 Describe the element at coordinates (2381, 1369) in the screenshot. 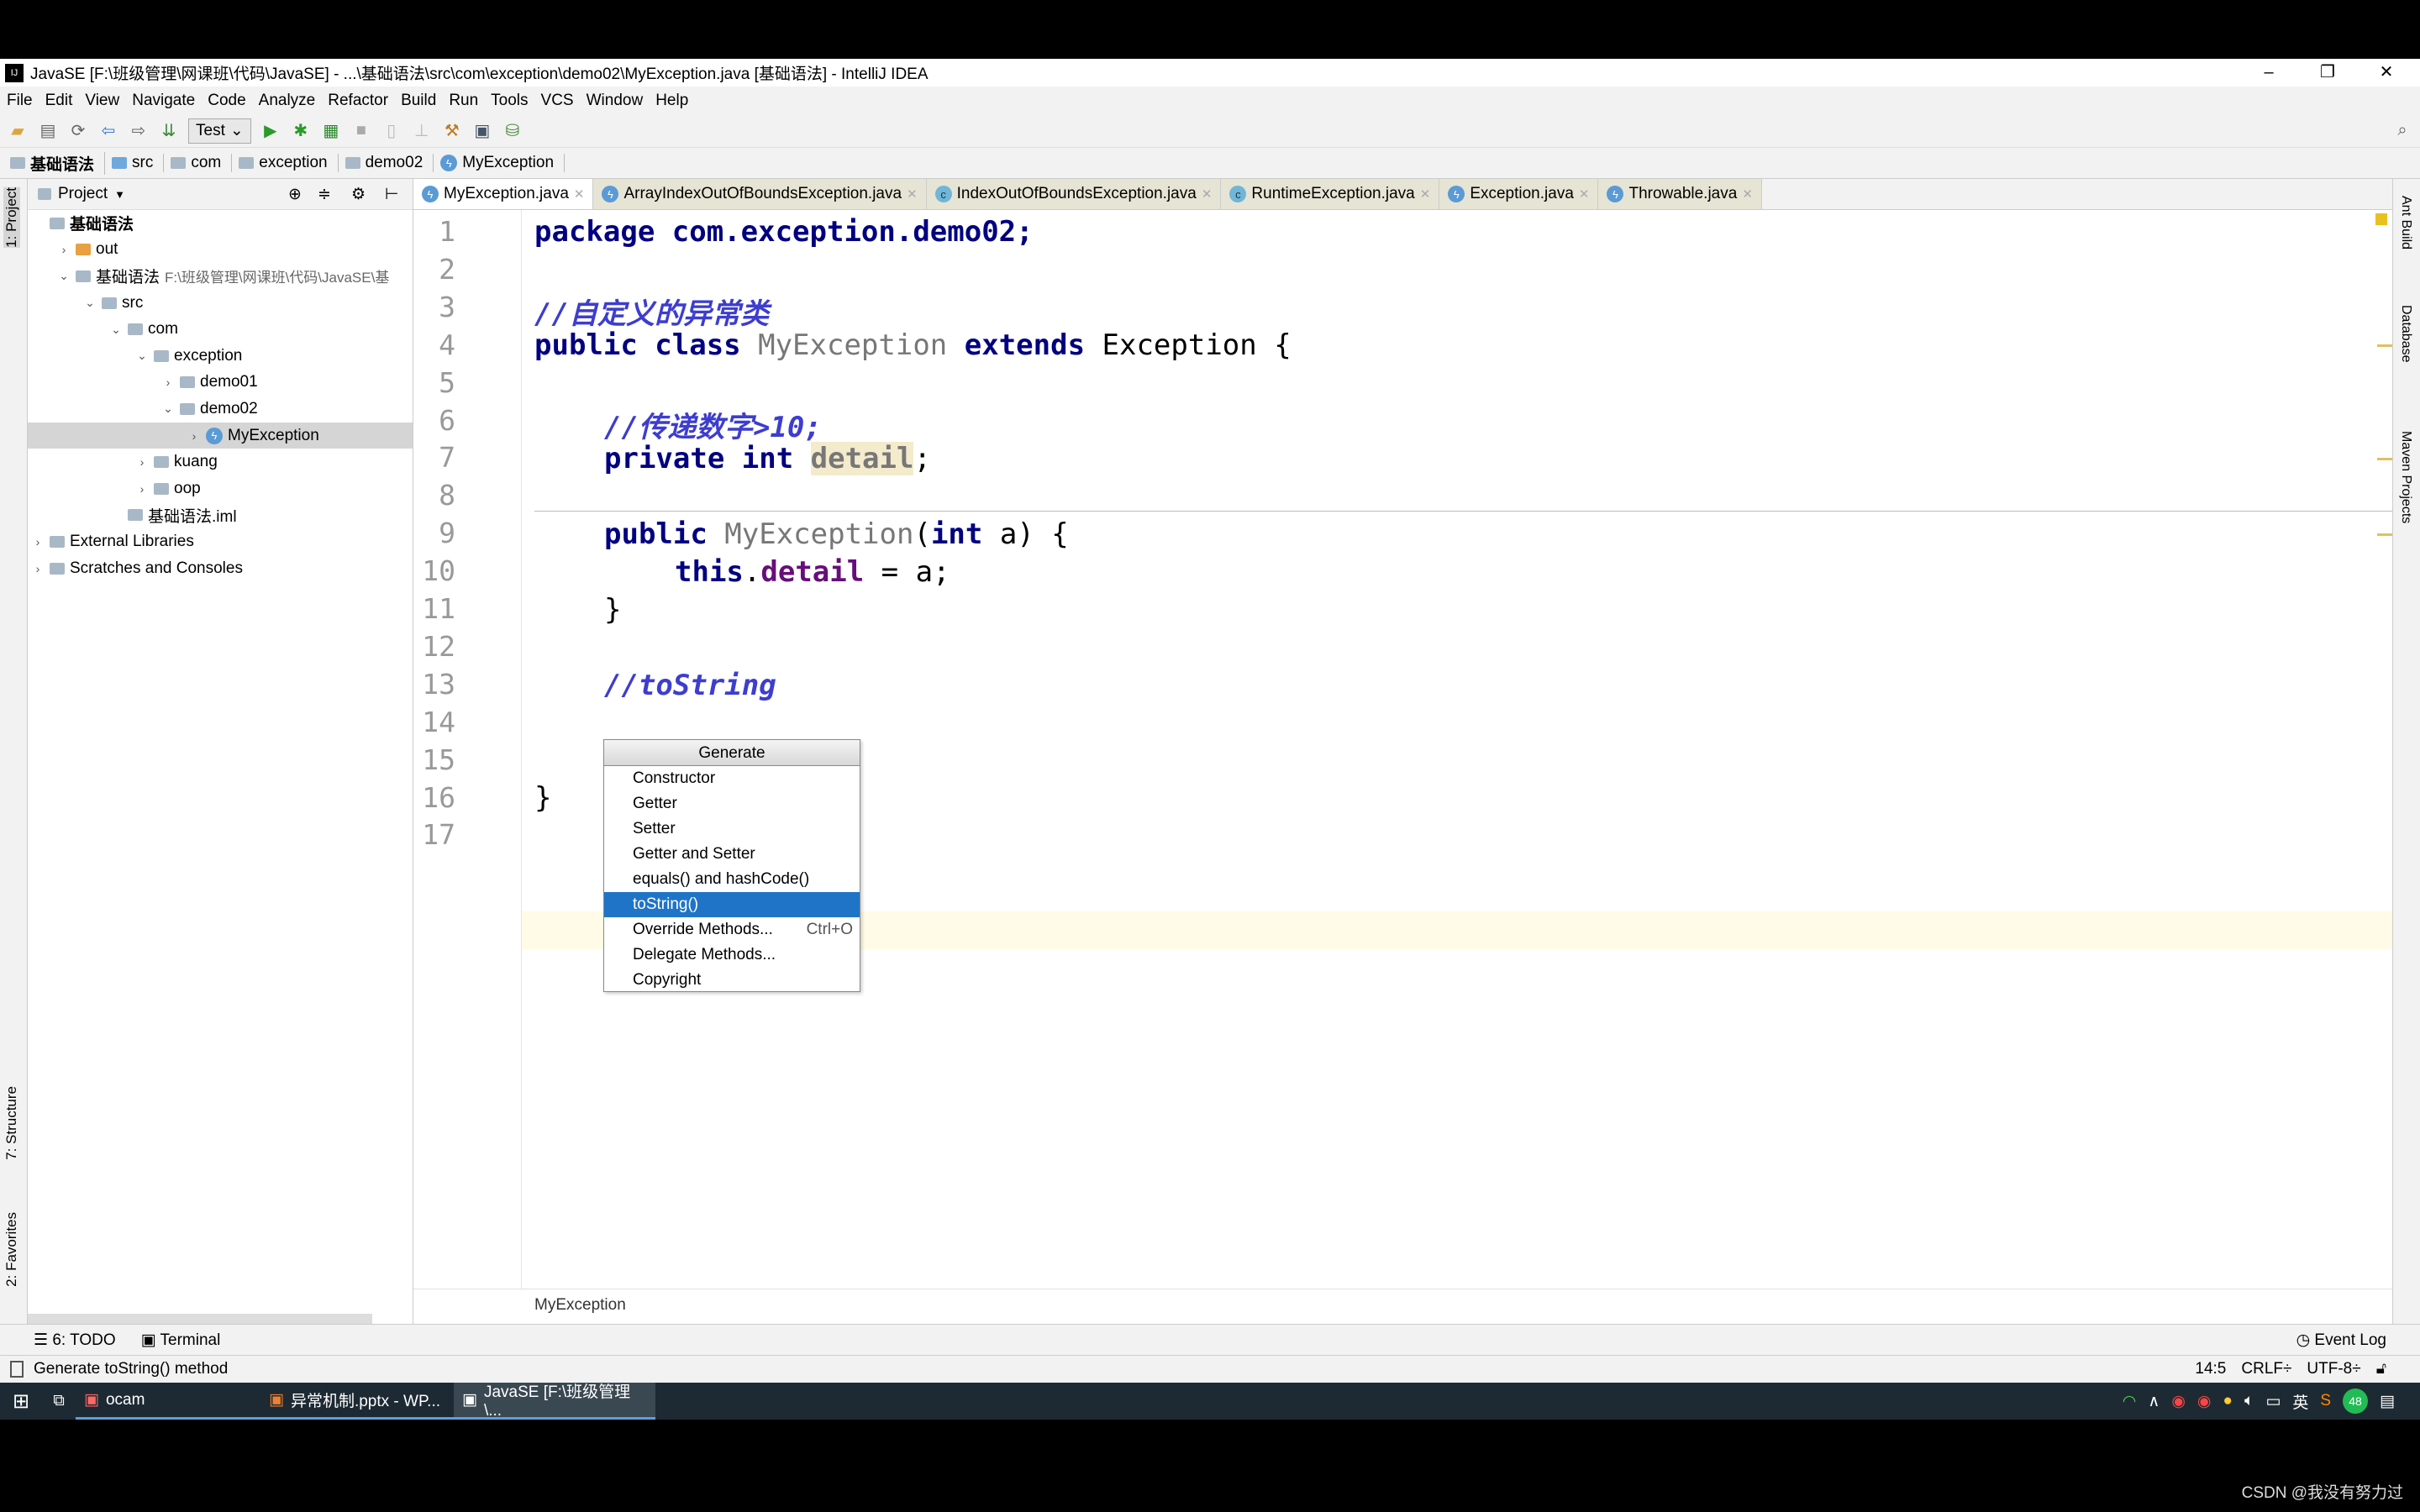

I see `lock-icon: 🔓︎` at that location.